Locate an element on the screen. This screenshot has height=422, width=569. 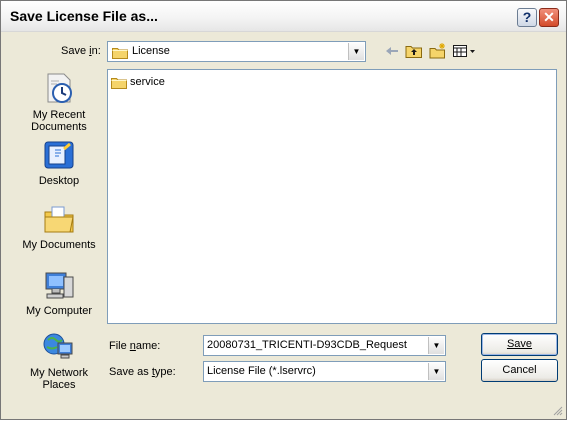
network-places-icon is located at coordinates (58, 346).